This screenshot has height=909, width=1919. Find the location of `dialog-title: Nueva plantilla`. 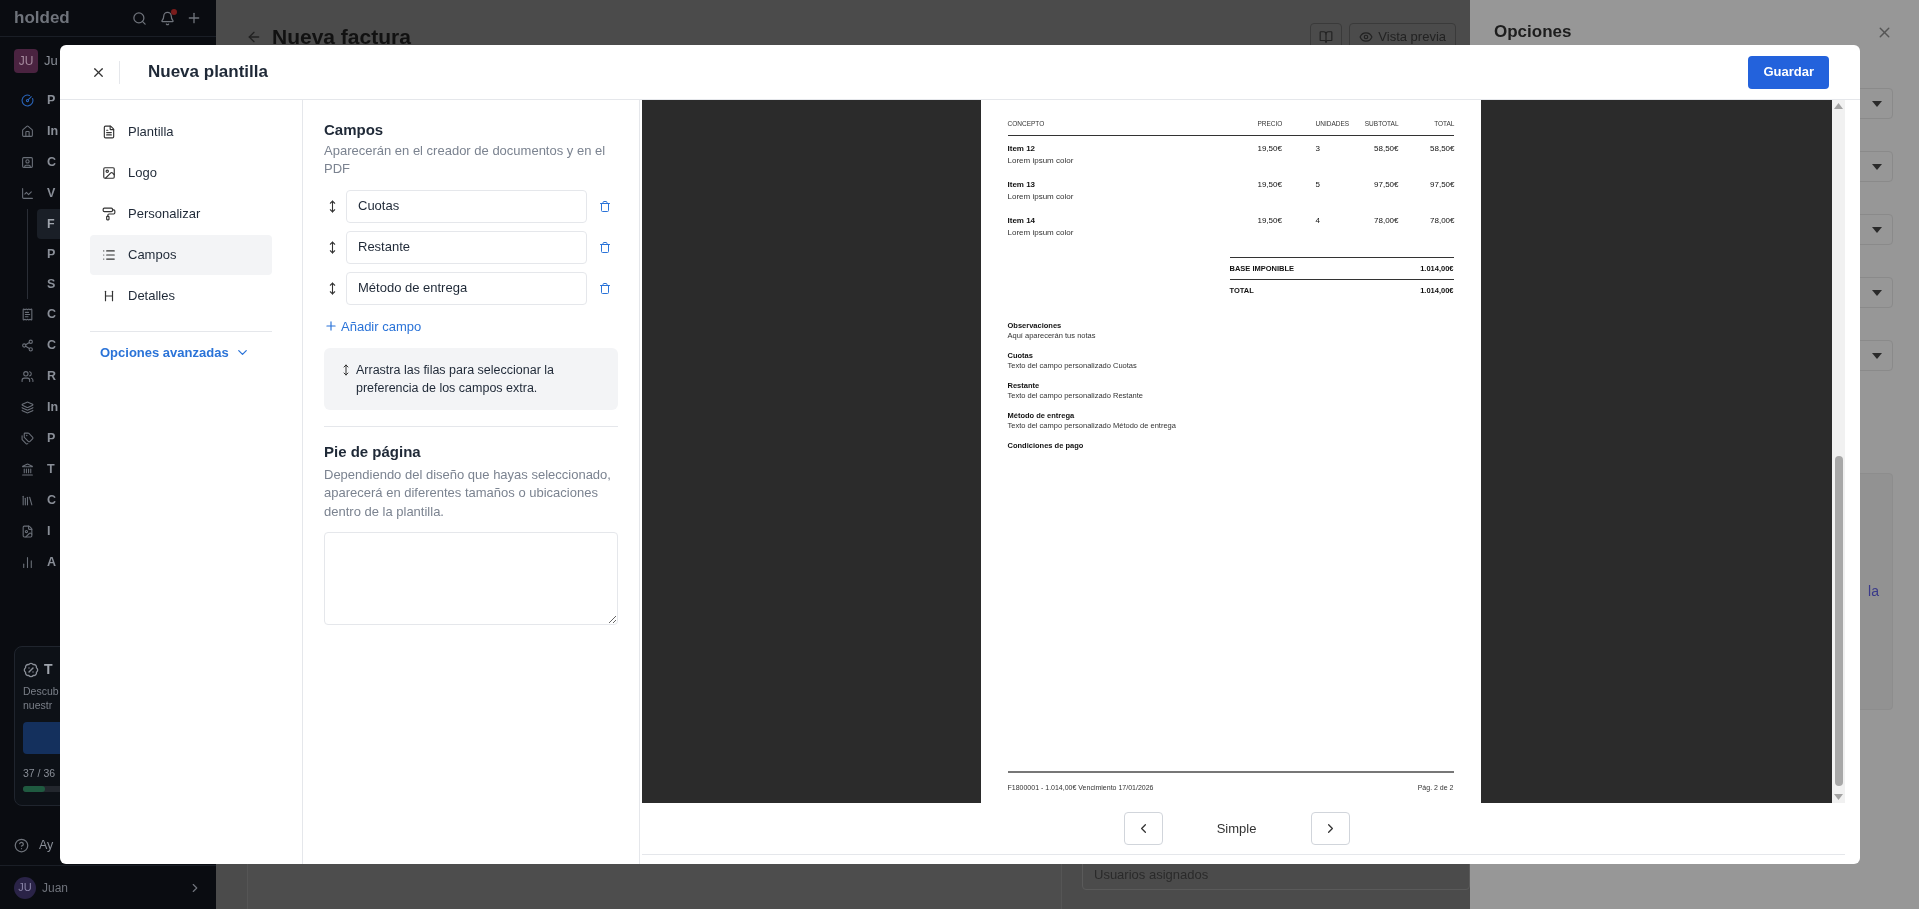

dialog-title: Nueva plantilla is located at coordinates (208, 72).